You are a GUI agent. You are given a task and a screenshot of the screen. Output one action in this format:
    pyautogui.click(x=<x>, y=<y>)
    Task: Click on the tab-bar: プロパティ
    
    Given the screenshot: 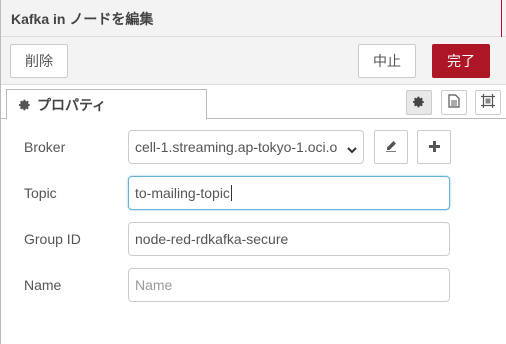 What is the action you would take?
    pyautogui.click(x=253, y=102)
    